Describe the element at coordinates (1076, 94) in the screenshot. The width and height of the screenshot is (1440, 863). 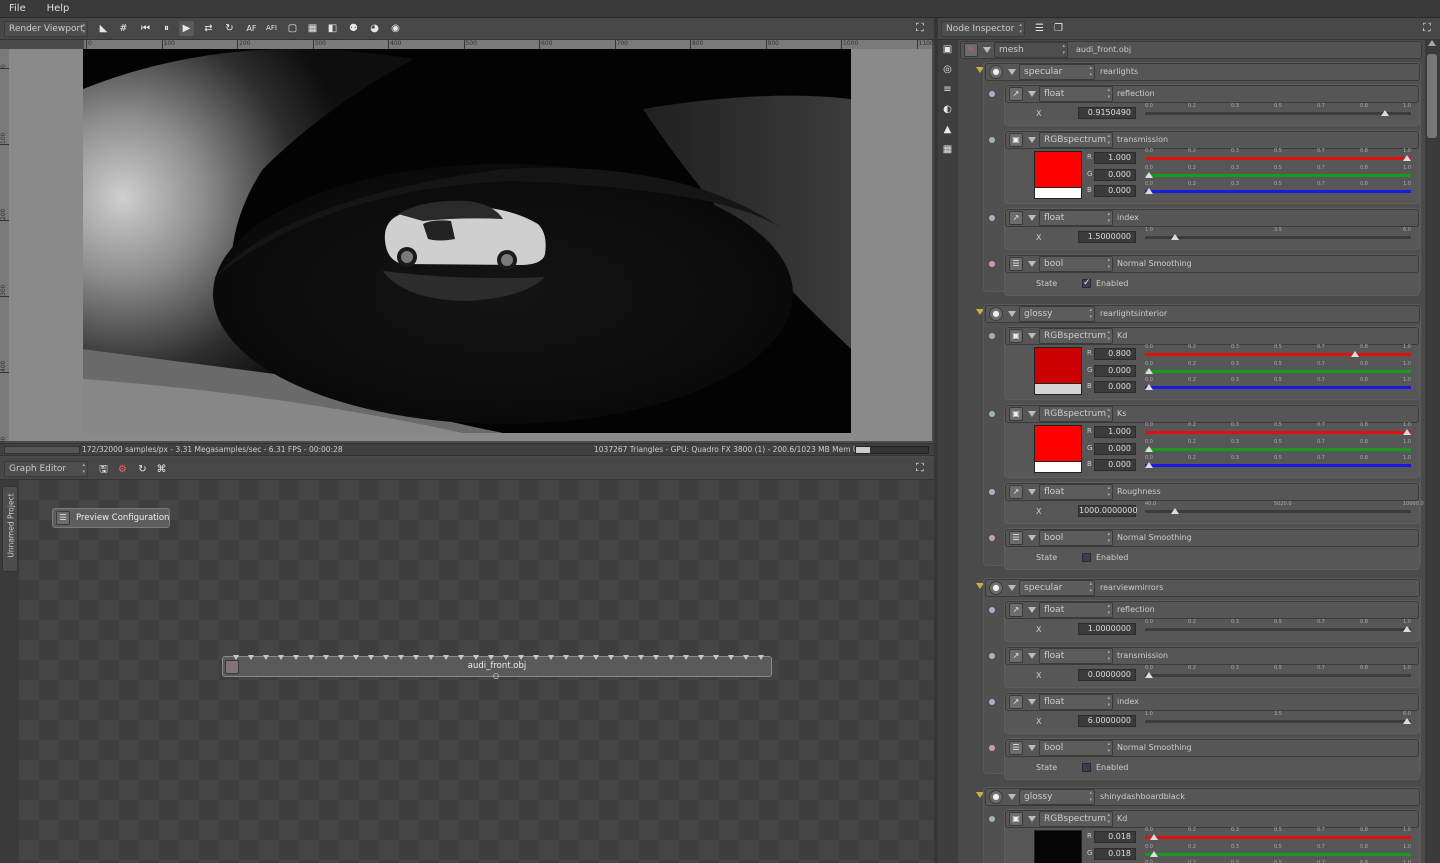
I see `float-type-selector: float` at that location.